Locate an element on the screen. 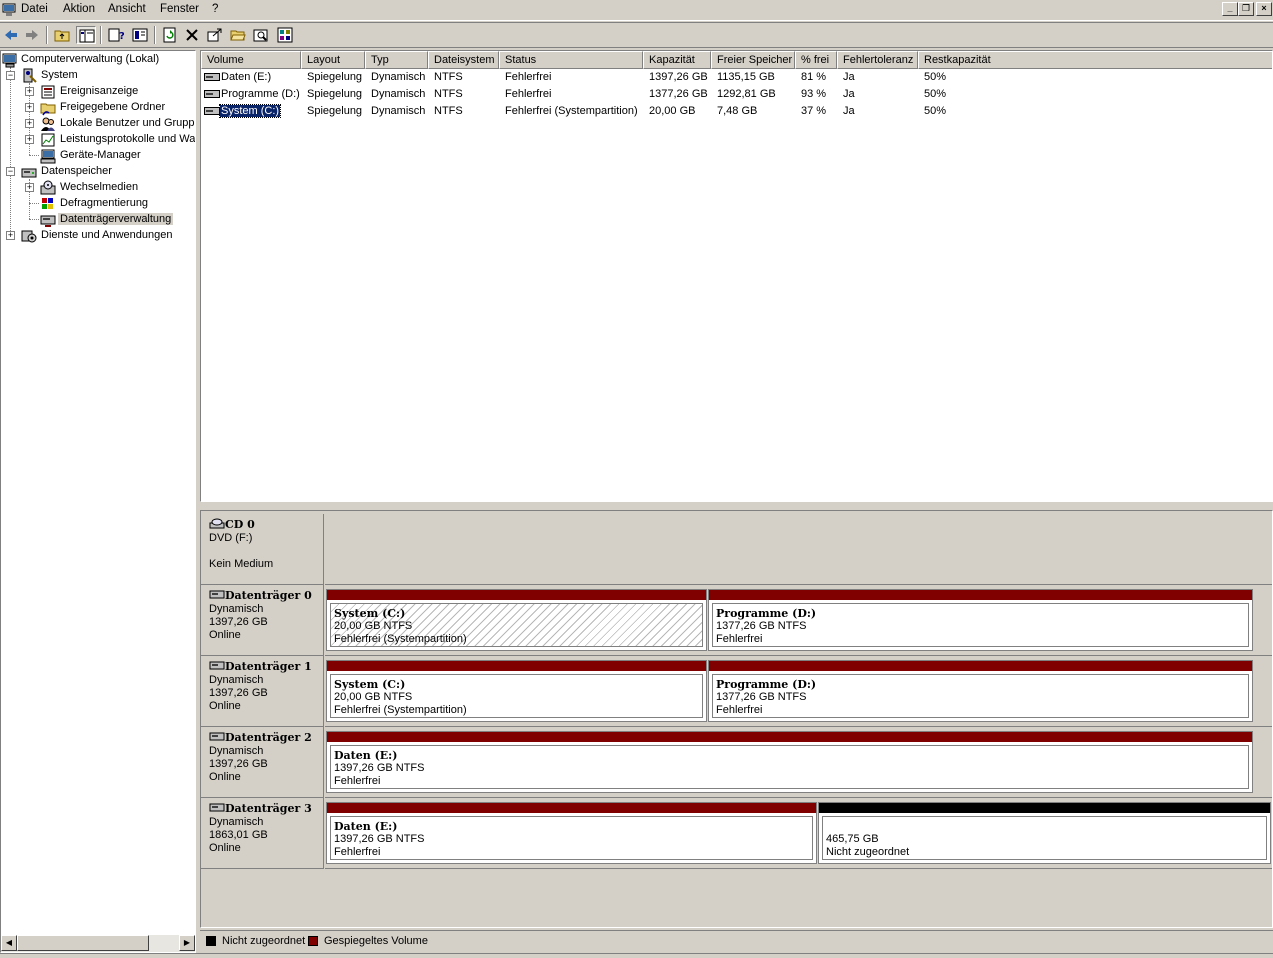  cell-overhead: 50% is located at coordinates (935, 94).